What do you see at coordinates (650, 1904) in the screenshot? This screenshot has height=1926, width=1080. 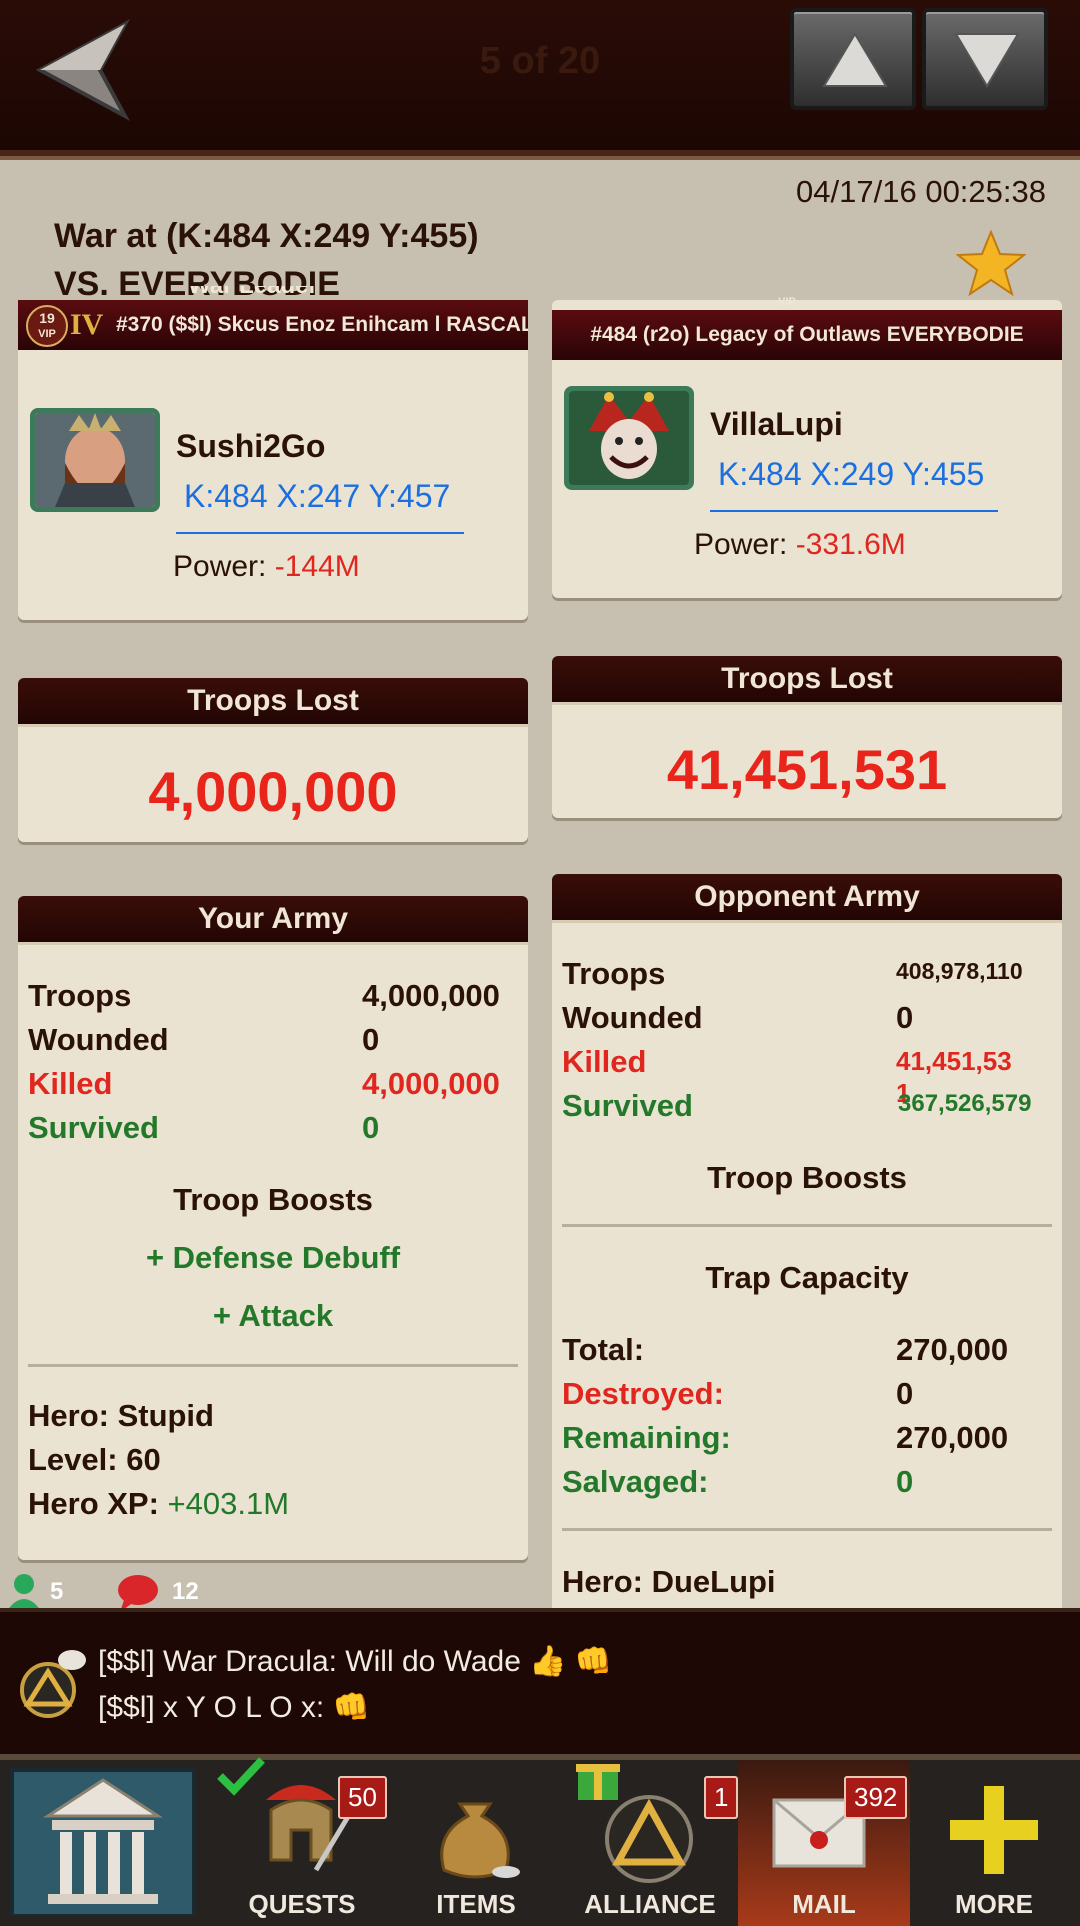 I see `nav-alliance-label: ALLIANCE` at bounding box center [650, 1904].